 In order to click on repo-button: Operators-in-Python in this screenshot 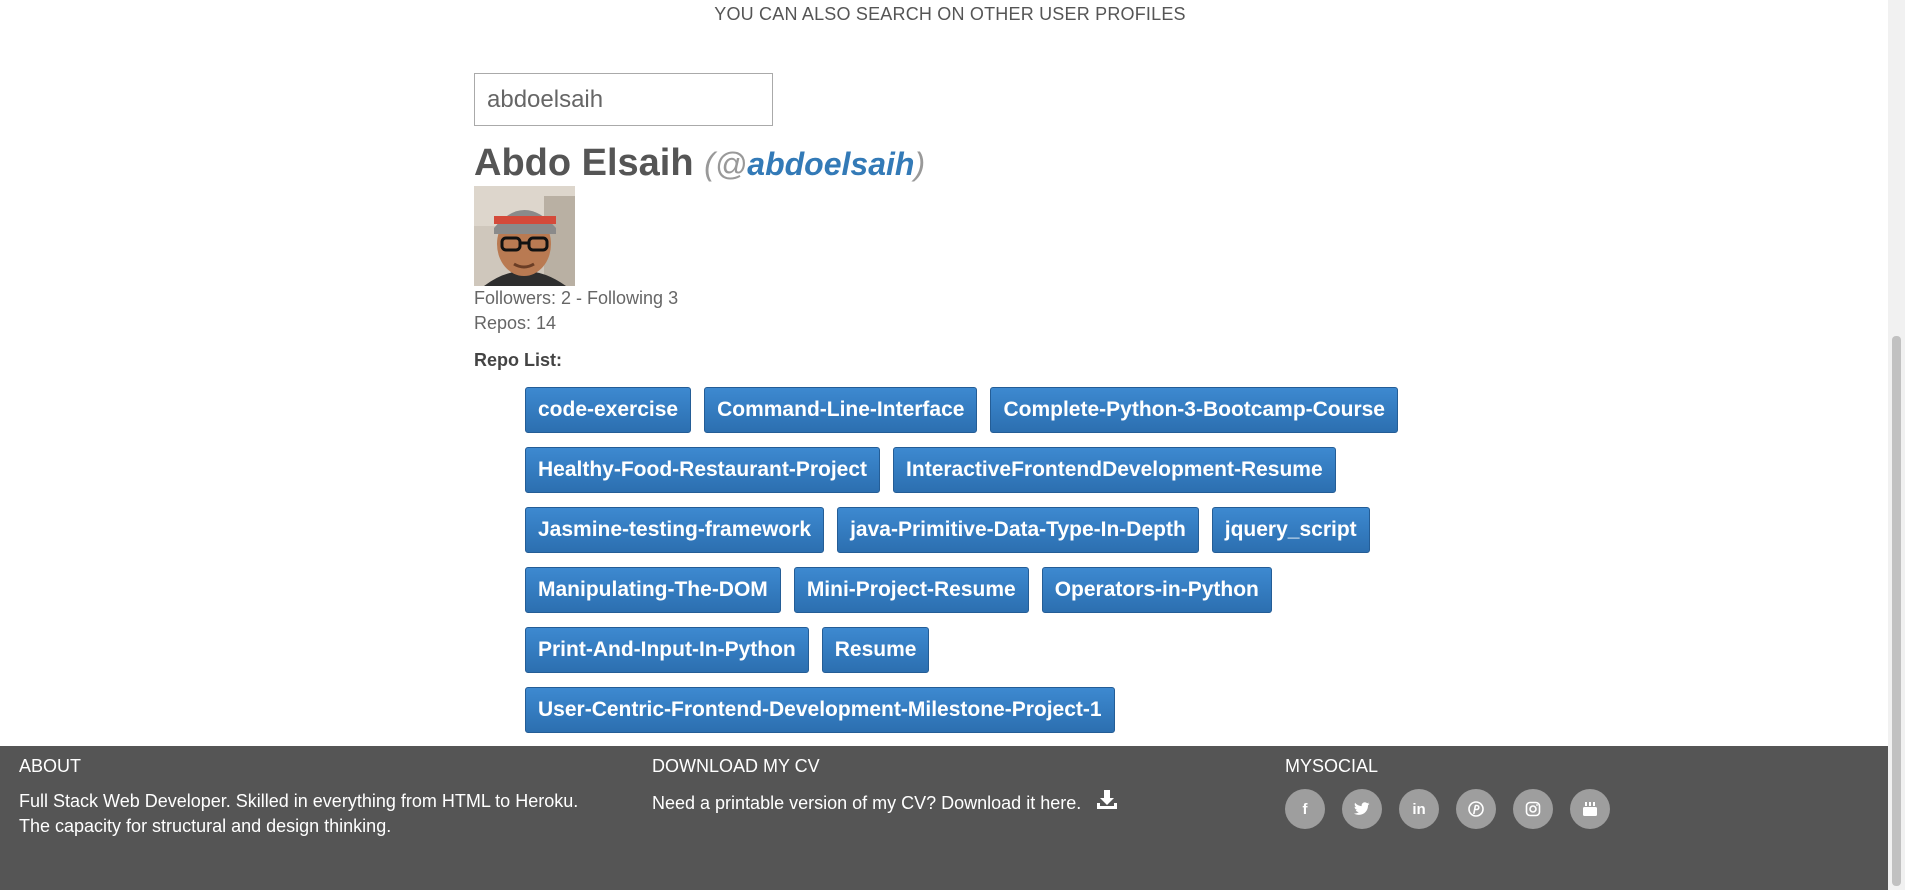, I will do `click(1156, 590)`.